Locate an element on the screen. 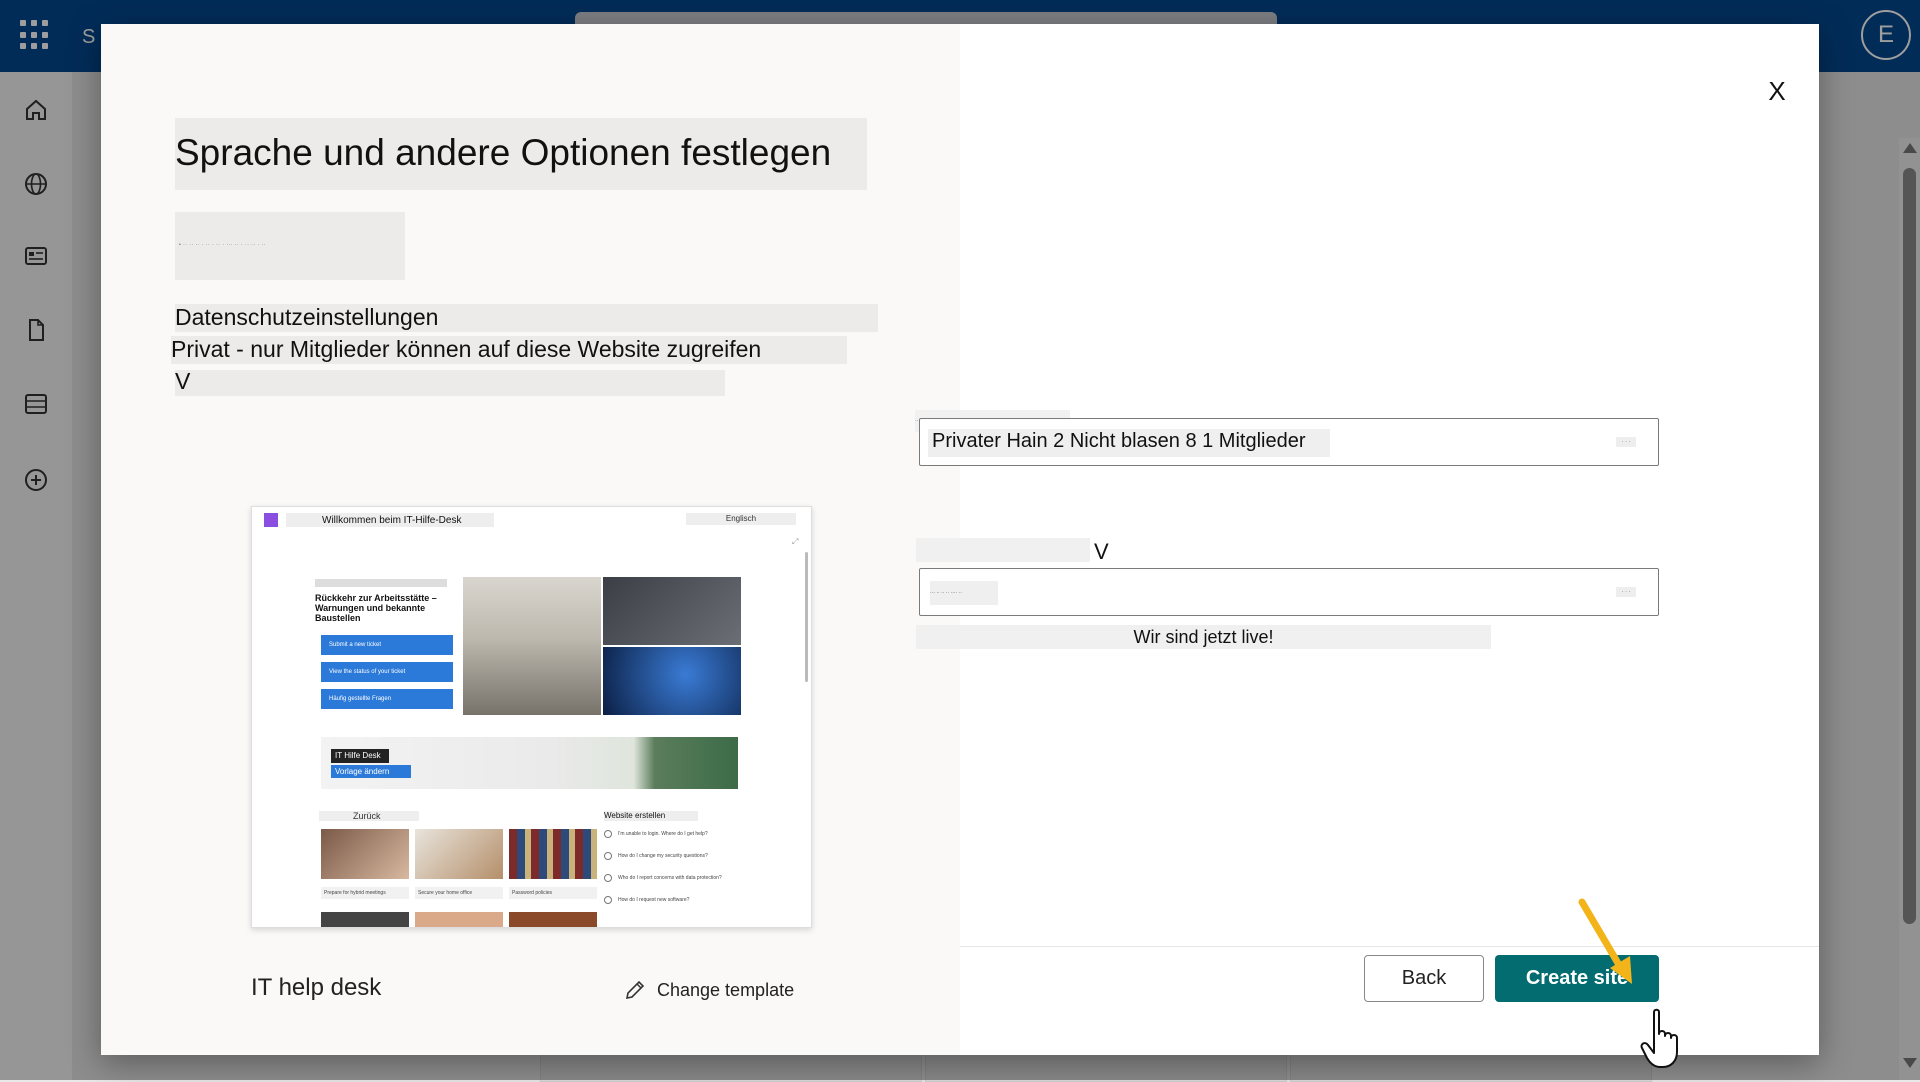 This screenshot has width=1920, height=1082. arrow-pointer-icon is located at coordinates (1605, 941).